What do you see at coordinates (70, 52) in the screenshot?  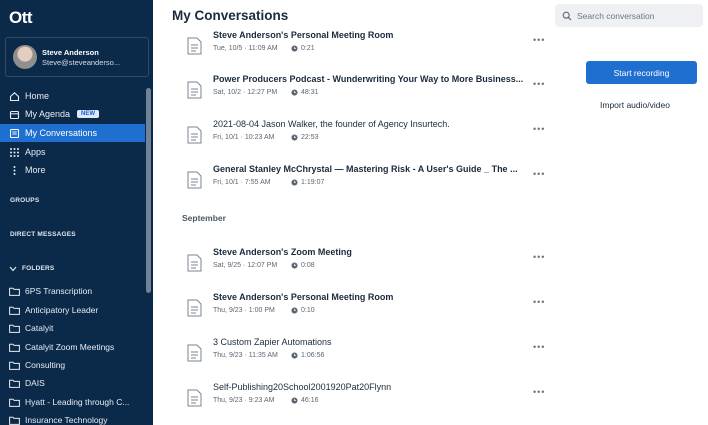 I see `user-name: Steve Anderson` at bounding box center [70, 52].